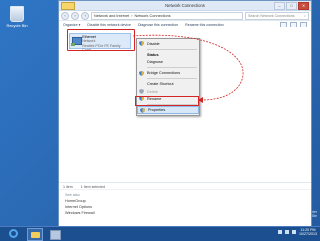 The height and width of the screenshot is (241, 320). What do you see at coordinates (287, 232) in the screenshot?
I see `network-icon` at bounding box center [287, 232].